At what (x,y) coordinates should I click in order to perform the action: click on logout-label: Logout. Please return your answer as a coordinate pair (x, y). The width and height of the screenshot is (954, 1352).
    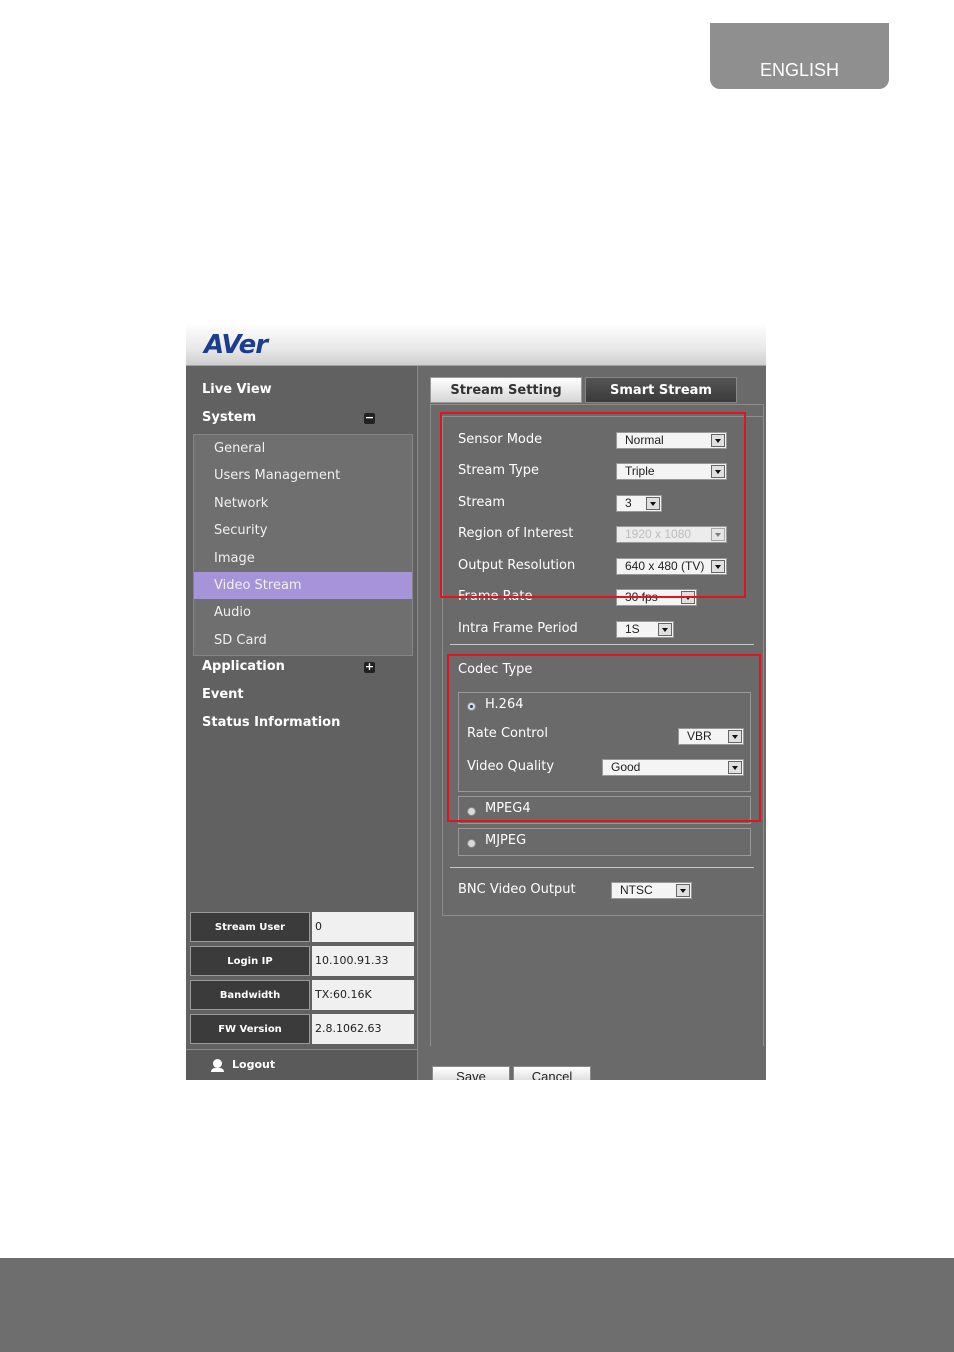
    Looking at the image, I should click on (254, 1064).